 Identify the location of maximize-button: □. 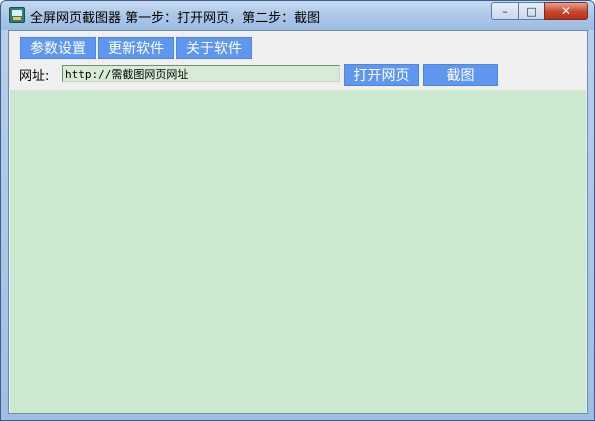
(531, 11).